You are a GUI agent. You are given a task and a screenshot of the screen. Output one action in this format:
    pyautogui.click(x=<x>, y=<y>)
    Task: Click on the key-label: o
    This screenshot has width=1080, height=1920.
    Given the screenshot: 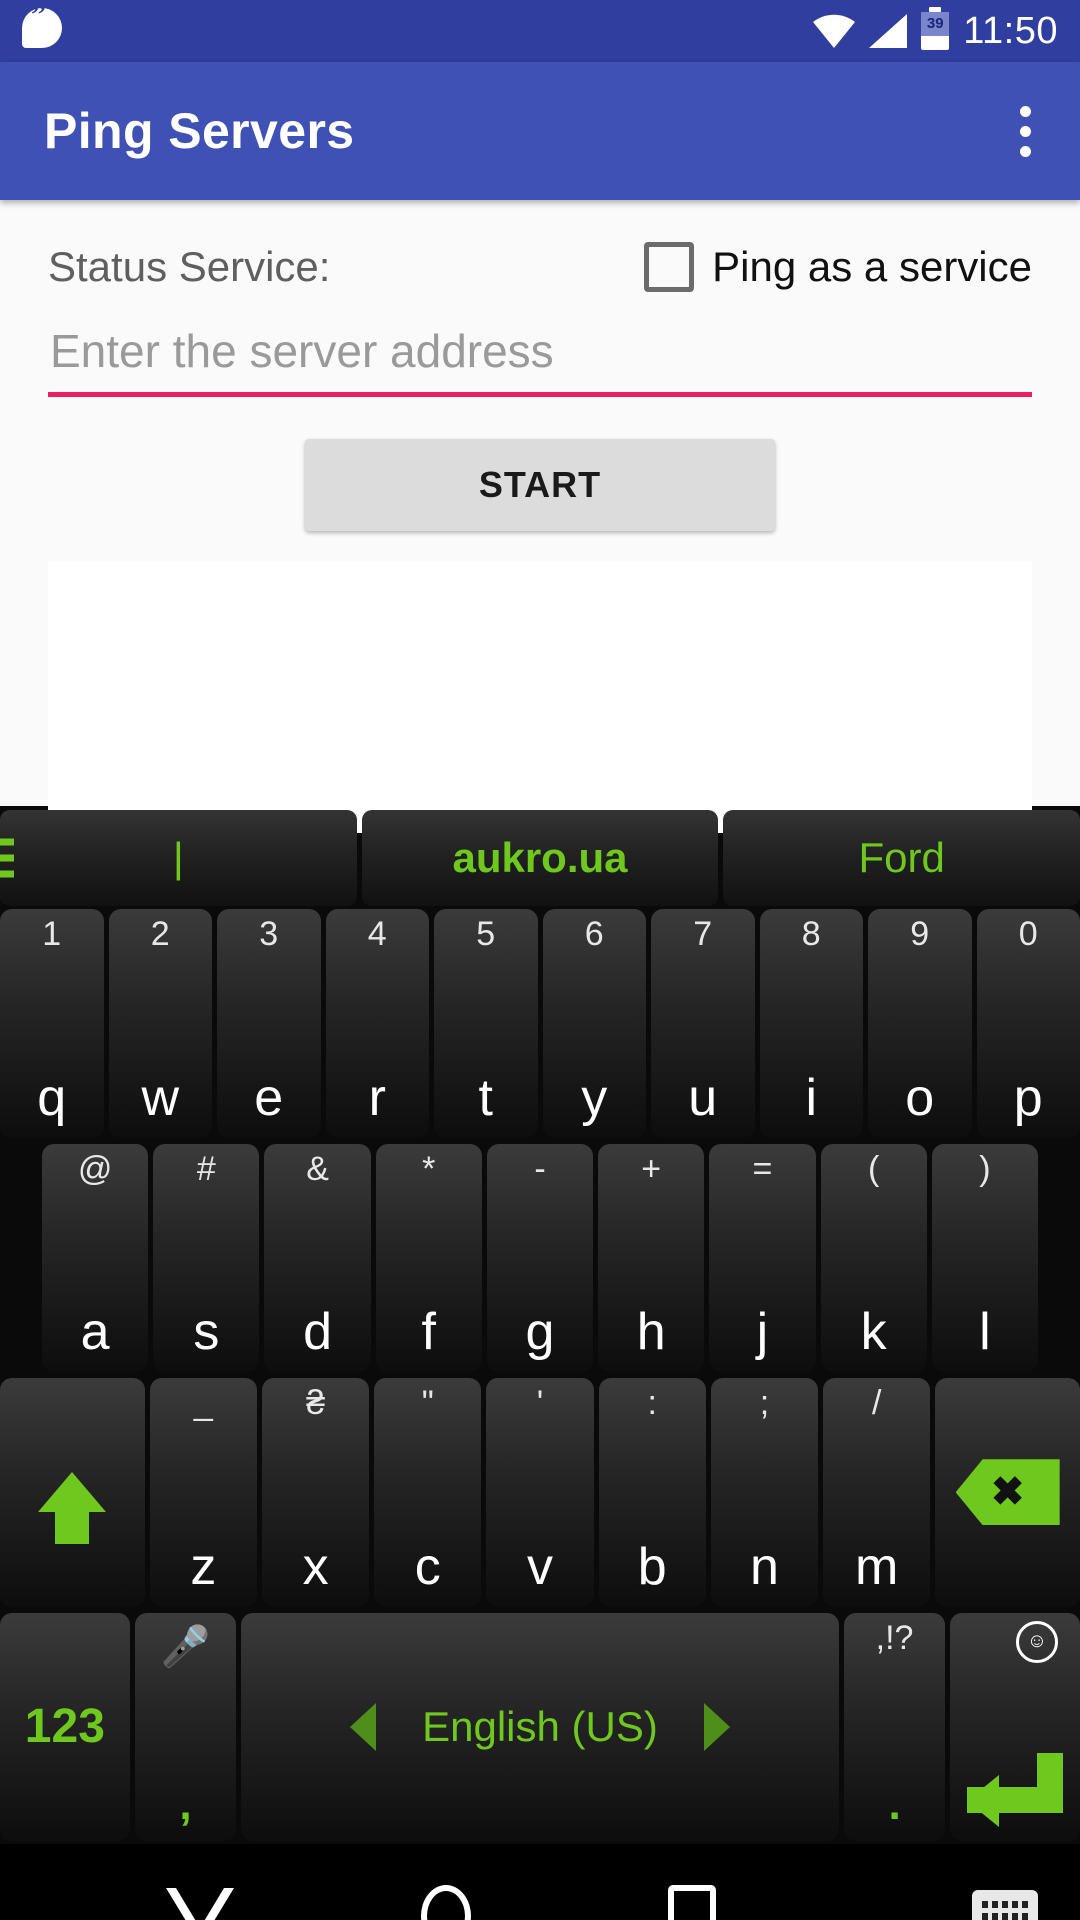 What is the action you would take?
    pyautogui.click(x=920, y=1097)
    